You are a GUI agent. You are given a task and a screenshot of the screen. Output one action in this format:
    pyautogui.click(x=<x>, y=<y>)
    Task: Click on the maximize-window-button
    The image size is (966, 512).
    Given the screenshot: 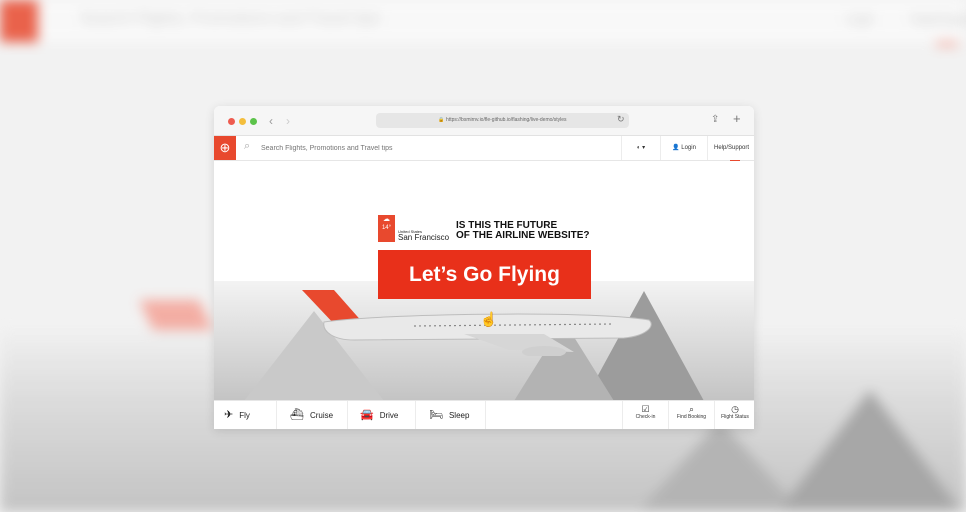 What is the action you would take?
    pyautogui.click(x=253, y=121)
    